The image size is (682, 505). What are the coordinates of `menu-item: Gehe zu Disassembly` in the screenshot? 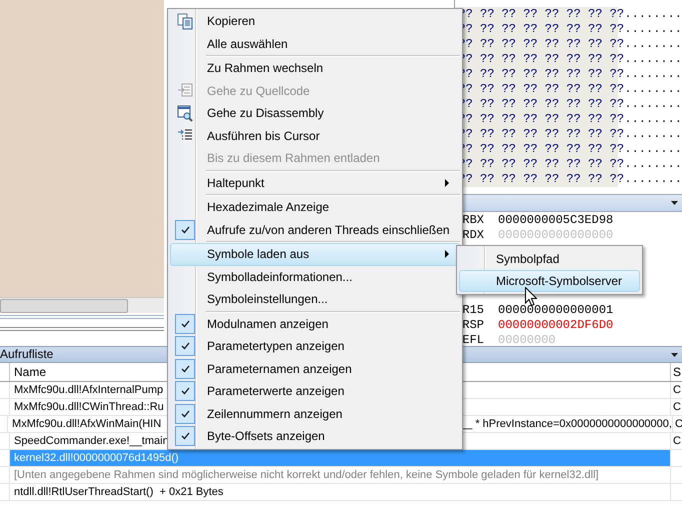 It's located at (315, 113).